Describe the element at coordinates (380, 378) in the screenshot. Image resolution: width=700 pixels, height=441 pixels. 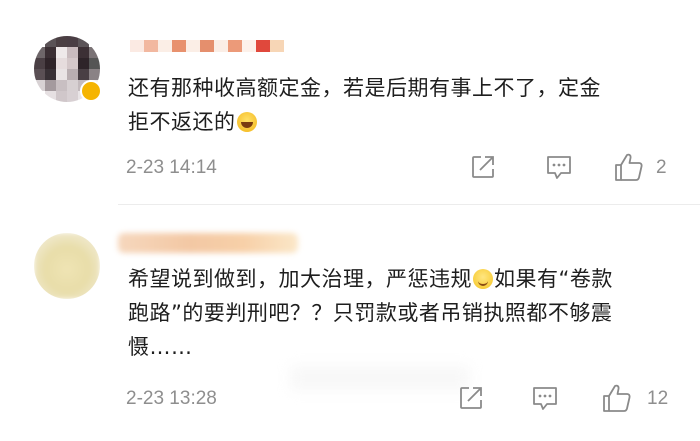
I see `redacted-area` at that location.